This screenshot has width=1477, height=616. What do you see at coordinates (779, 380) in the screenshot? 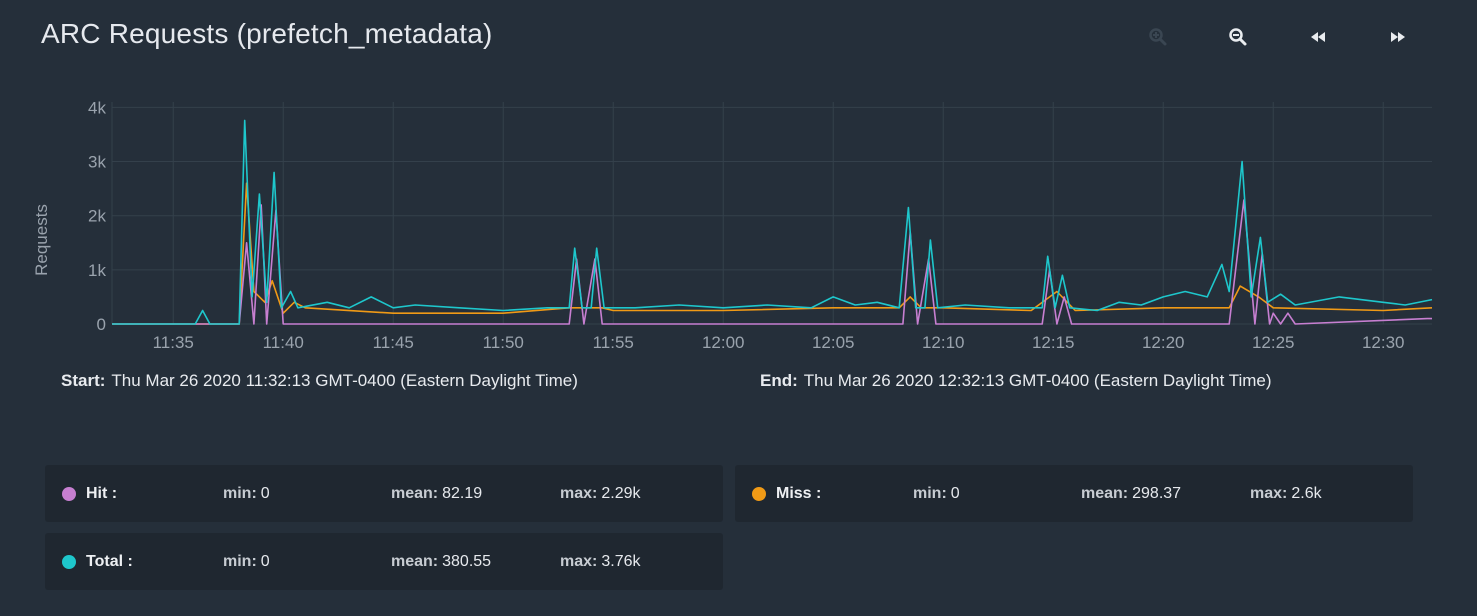
I see `end-label: End:` at bounding box center [779, 380].